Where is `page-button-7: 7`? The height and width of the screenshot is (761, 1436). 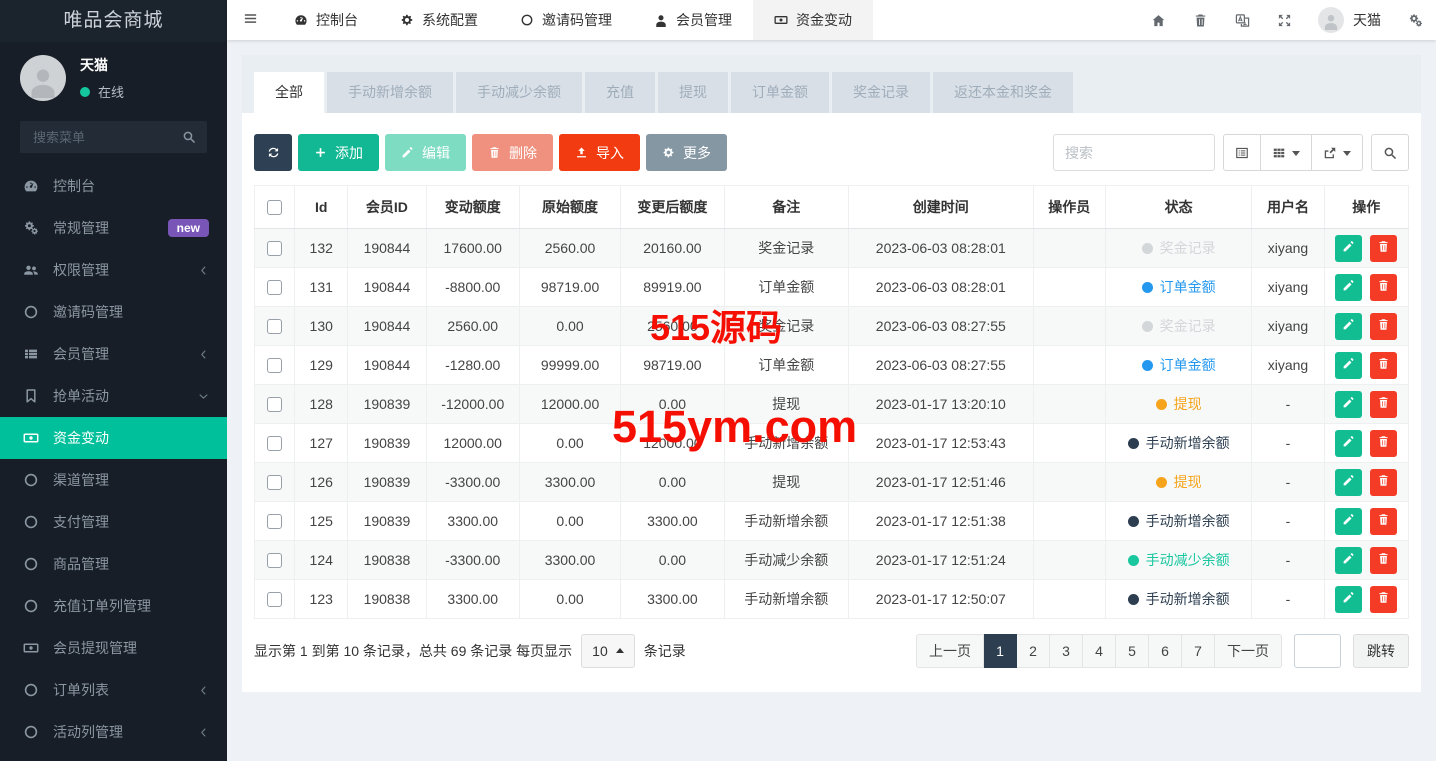
page-button-7: 7 is located at coordinates (1198, 651).